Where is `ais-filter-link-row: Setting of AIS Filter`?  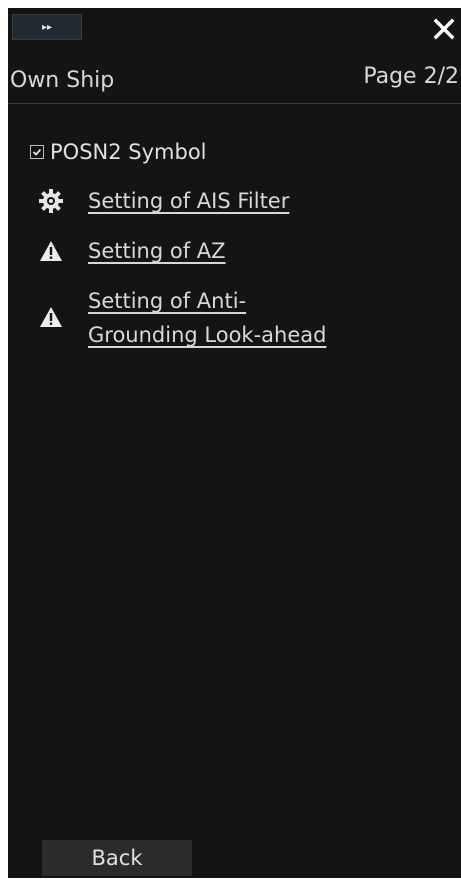 ais-filter-link-row: Setting of AIS Filter is located at coordinates (249, 201).